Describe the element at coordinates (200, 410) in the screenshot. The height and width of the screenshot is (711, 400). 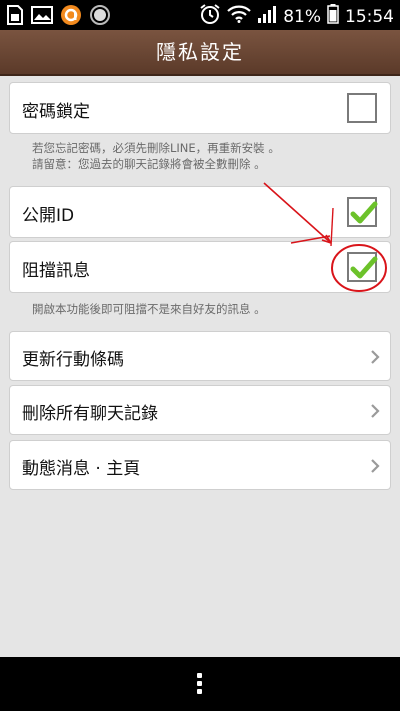
I see `menu-item-delete-chats: 刪除所有聊天記錄` at that location.